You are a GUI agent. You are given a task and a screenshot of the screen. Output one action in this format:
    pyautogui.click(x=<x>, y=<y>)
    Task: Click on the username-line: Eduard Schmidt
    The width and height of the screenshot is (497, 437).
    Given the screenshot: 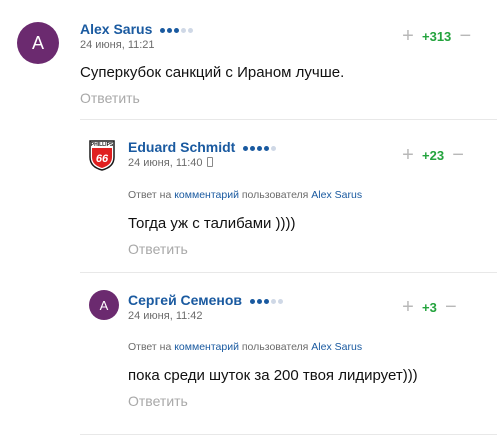 What is the action you would take?
    pyautogui.click(x=202, y=147)
    